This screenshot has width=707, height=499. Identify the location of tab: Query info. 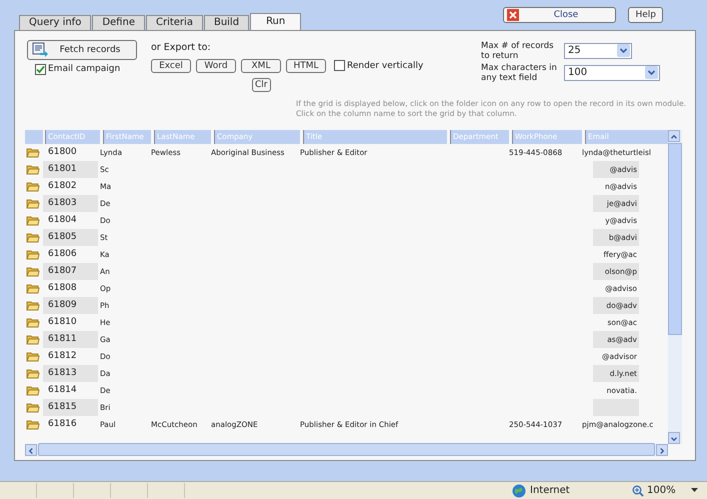
(55, 22).